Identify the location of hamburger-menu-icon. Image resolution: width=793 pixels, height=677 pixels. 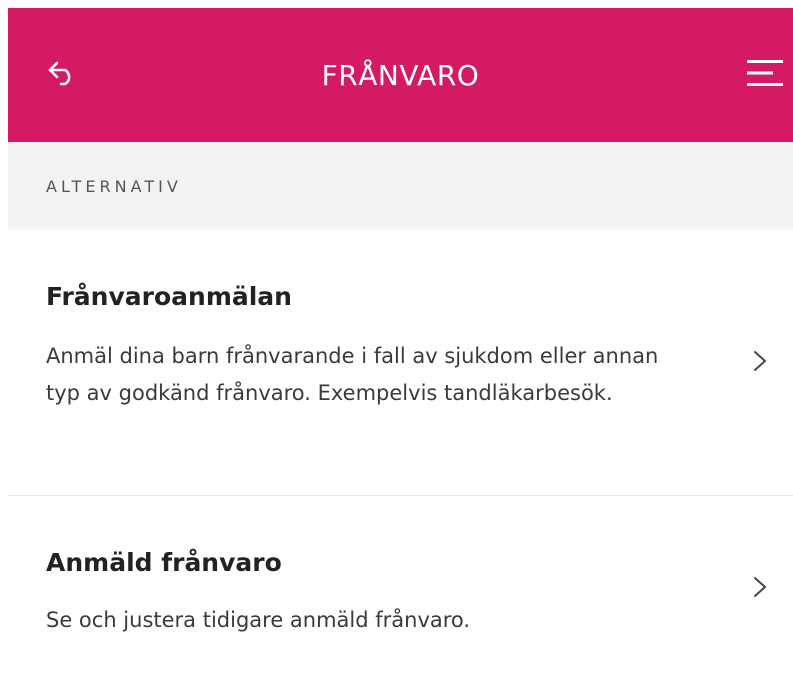
(765, 75).